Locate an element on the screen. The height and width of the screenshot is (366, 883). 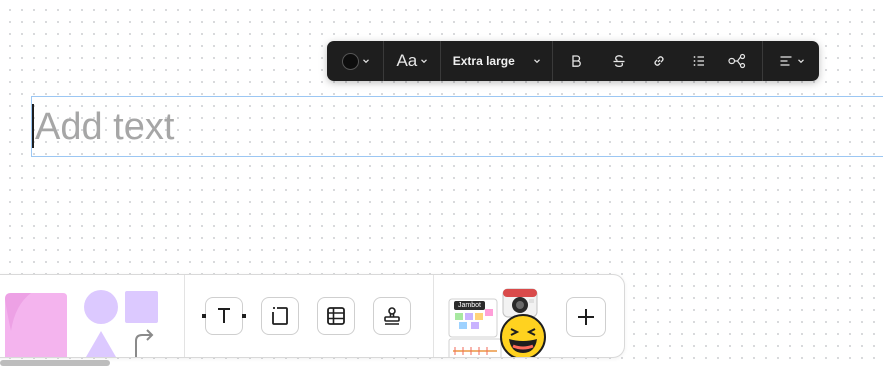
table-icon is located at coordinates (336, 316).